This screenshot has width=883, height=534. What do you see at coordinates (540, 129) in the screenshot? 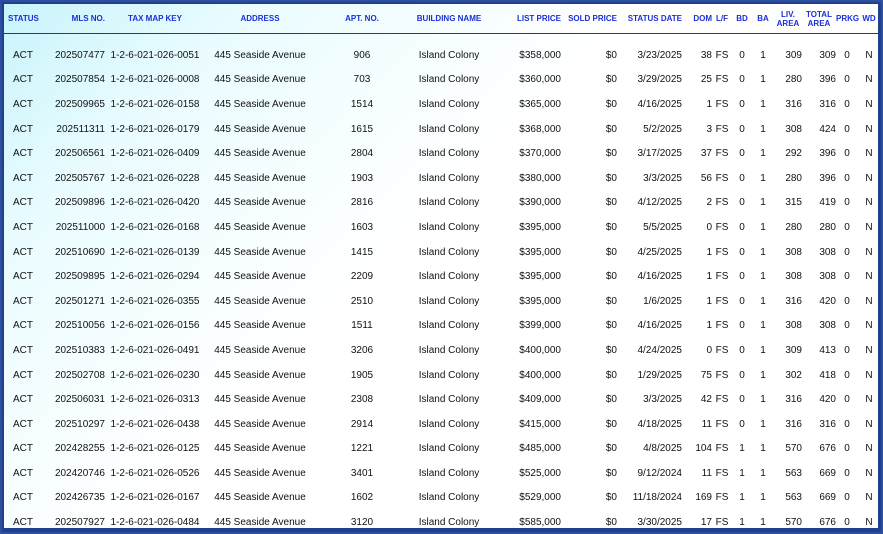
I see `cell-list-price: $368,000` at bounding box center [540, 129].